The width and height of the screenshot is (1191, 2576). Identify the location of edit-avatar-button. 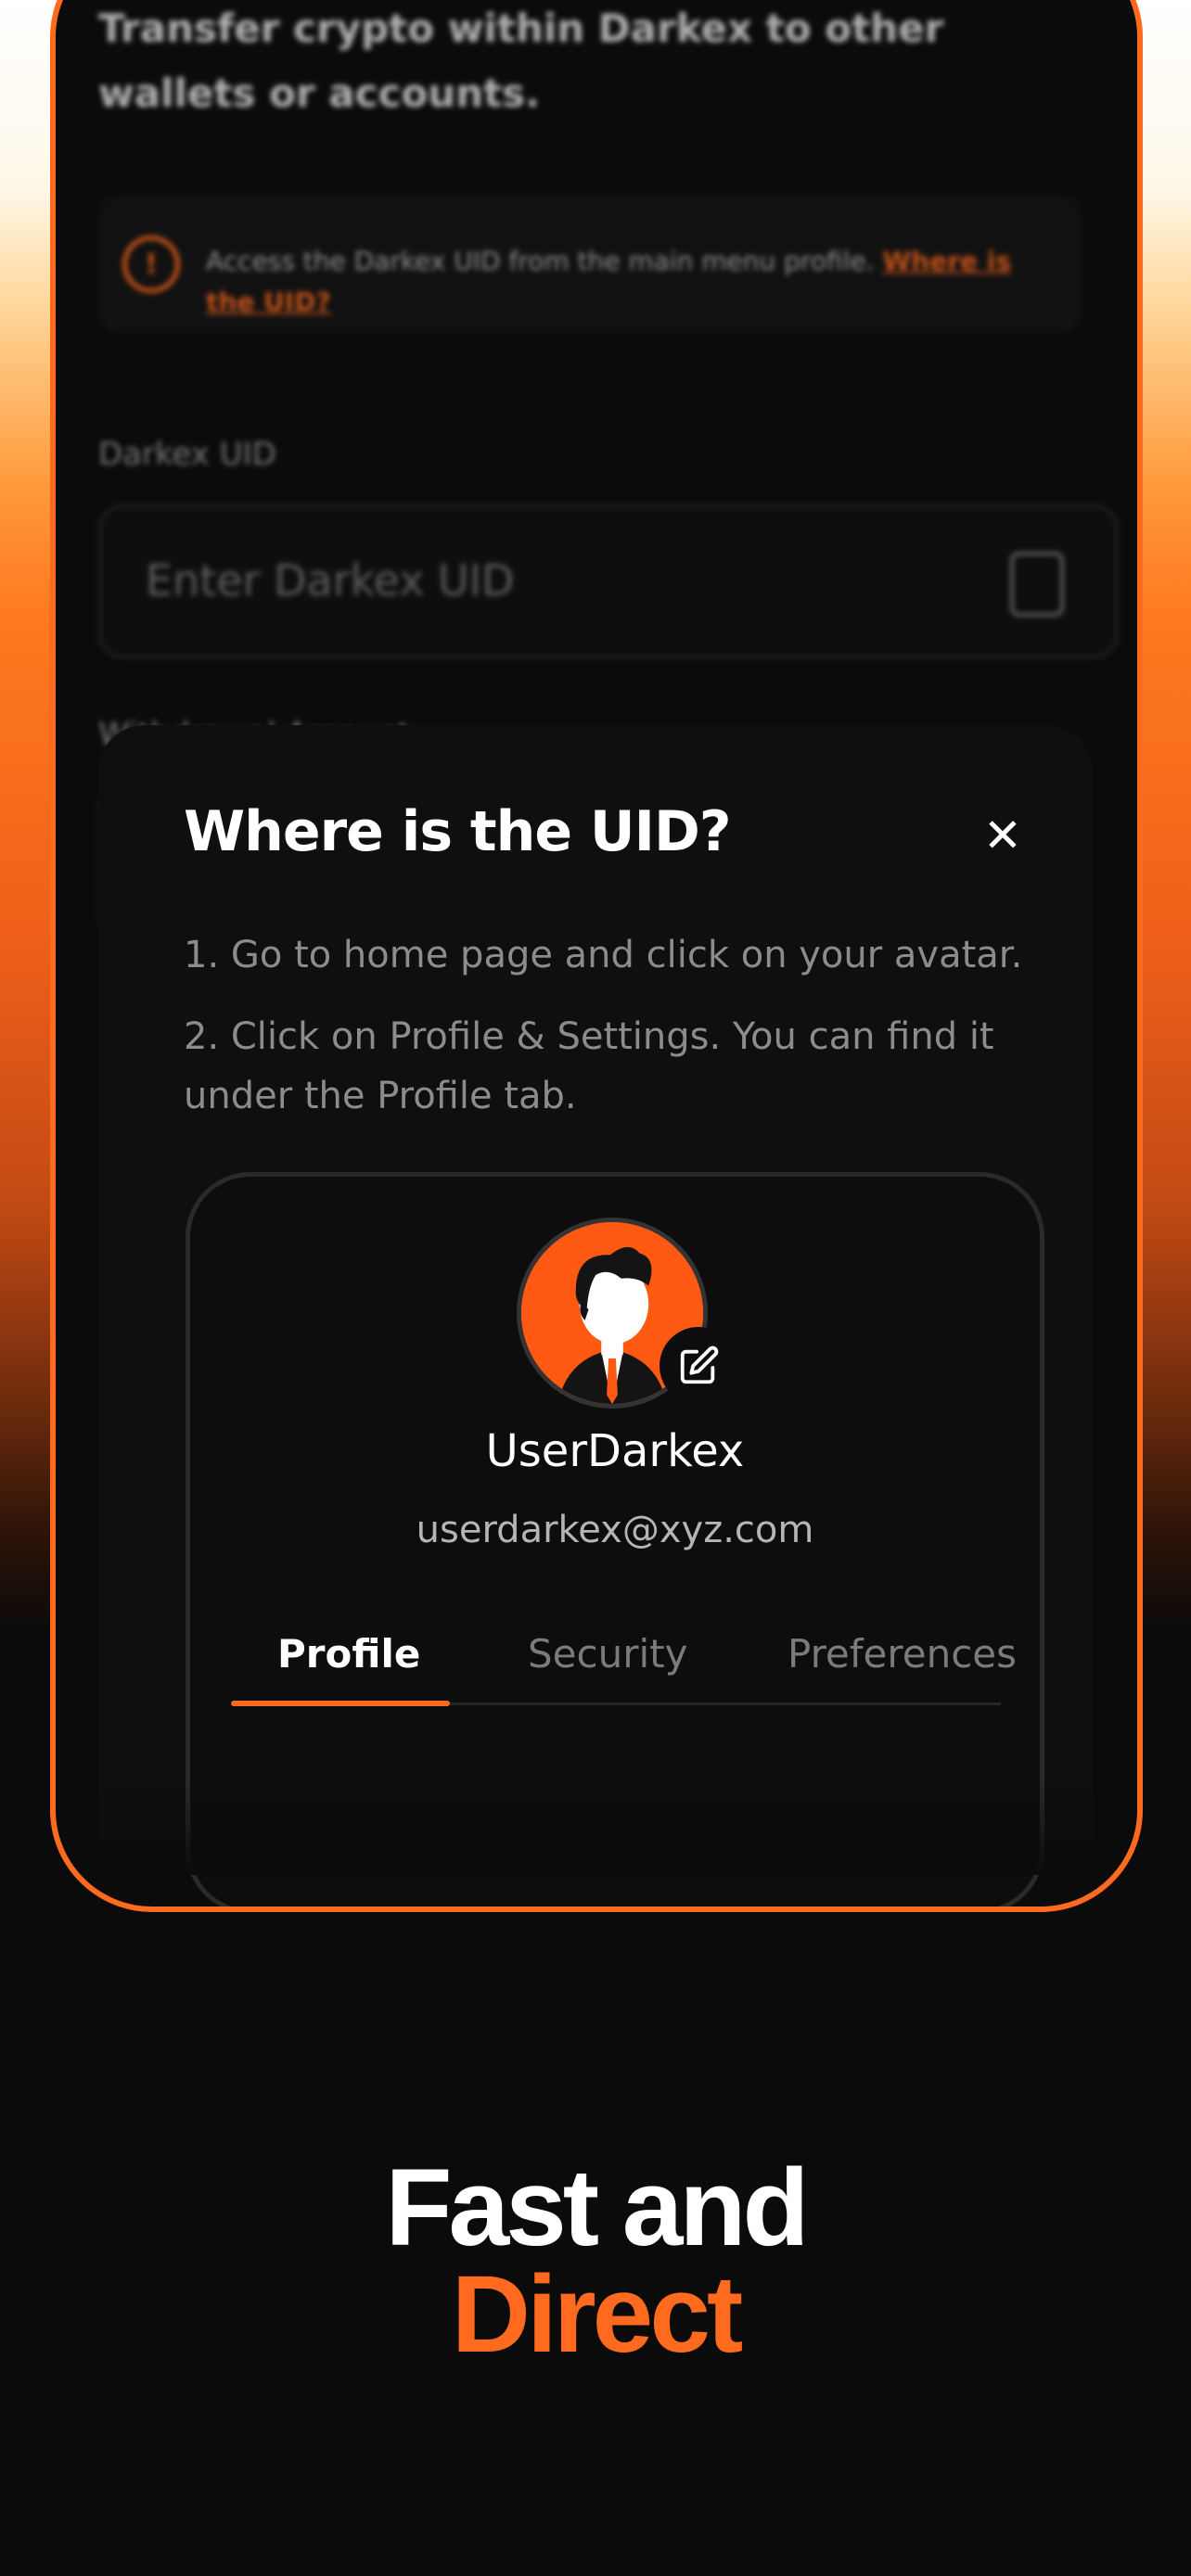
(699, 1366).